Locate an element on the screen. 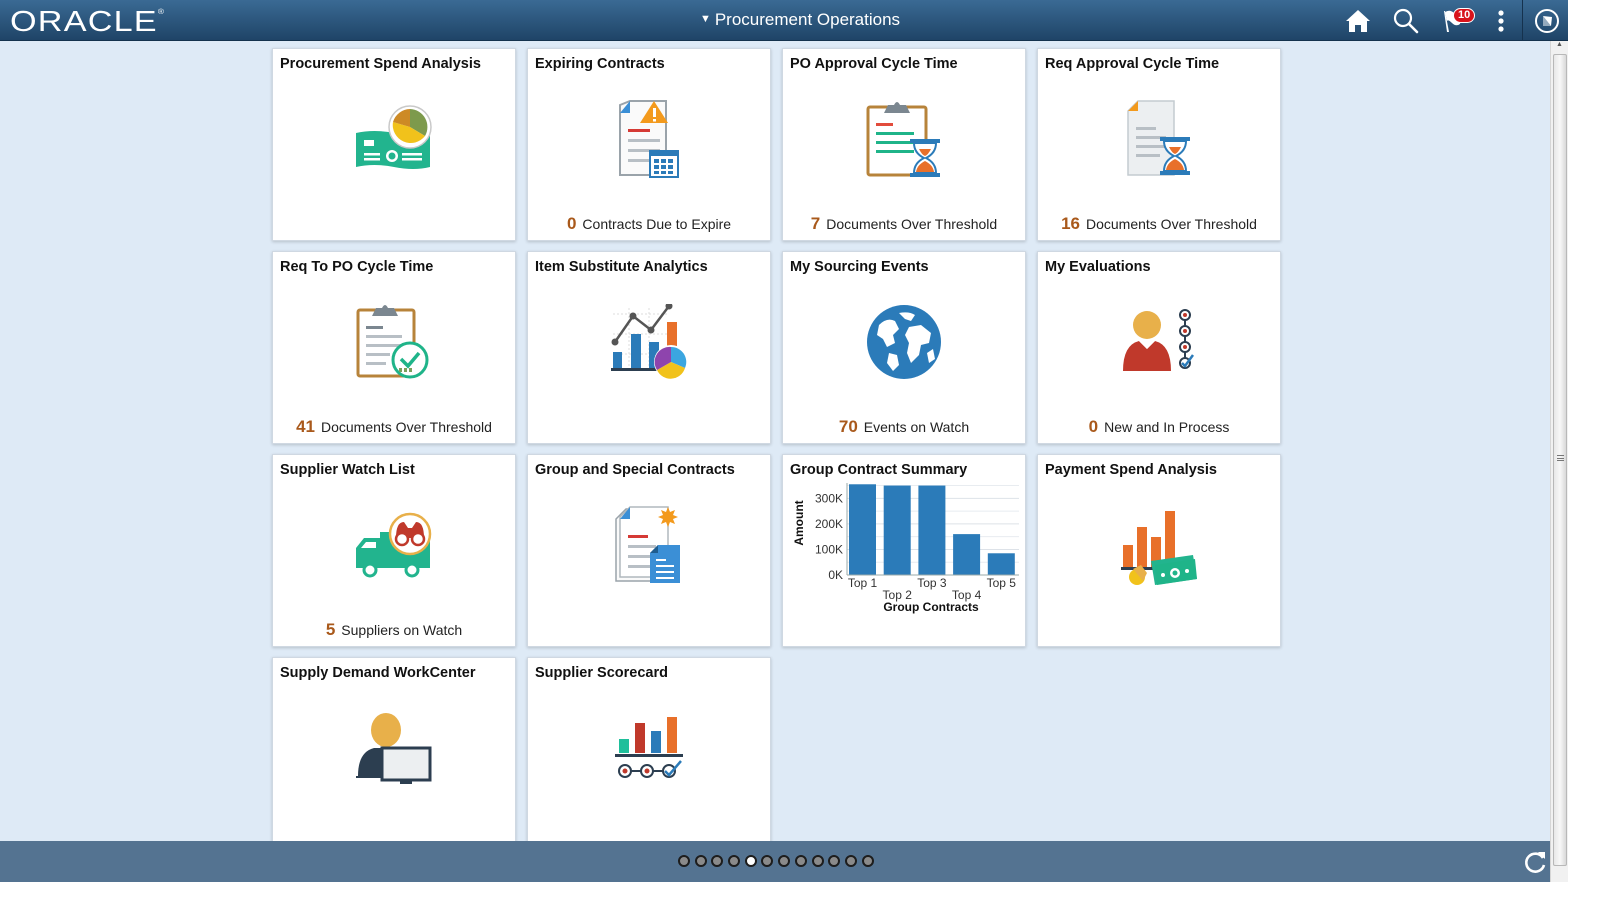 The width and height of the screenshot is (1600, 900). window-edge is located at coordinates (1584, 450).